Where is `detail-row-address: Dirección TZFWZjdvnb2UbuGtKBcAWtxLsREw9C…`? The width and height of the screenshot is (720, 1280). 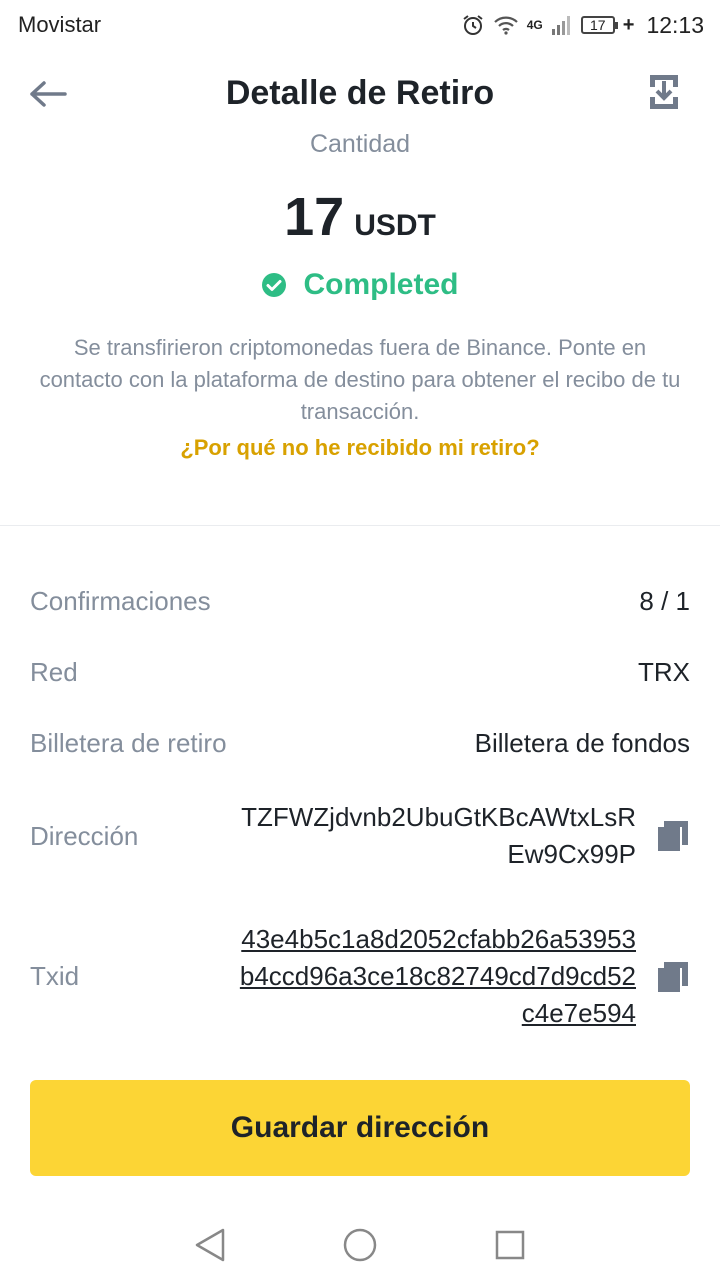 detail-row-address: Dirección TZFWZjdvnb2UbuGtKBcAWtxLsREw9C… is located at coordinates (360, 836).